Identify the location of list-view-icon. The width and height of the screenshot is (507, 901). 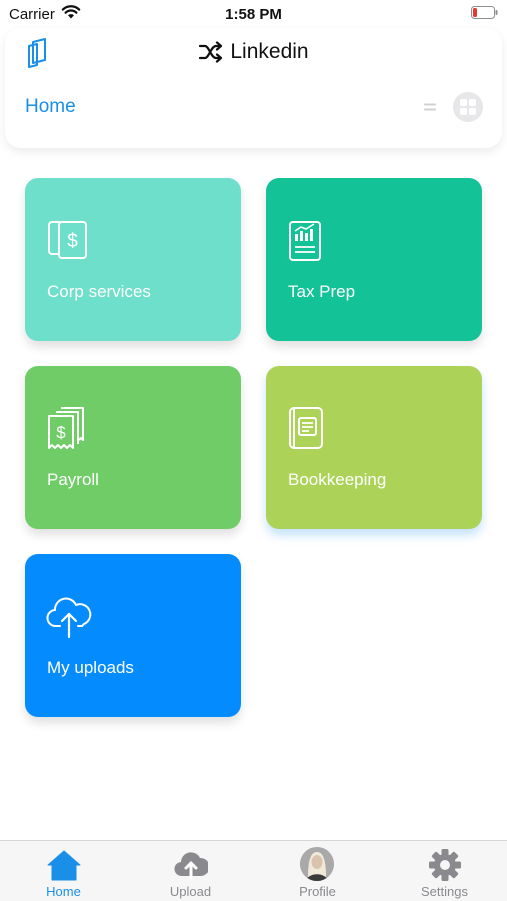
(430, 107).